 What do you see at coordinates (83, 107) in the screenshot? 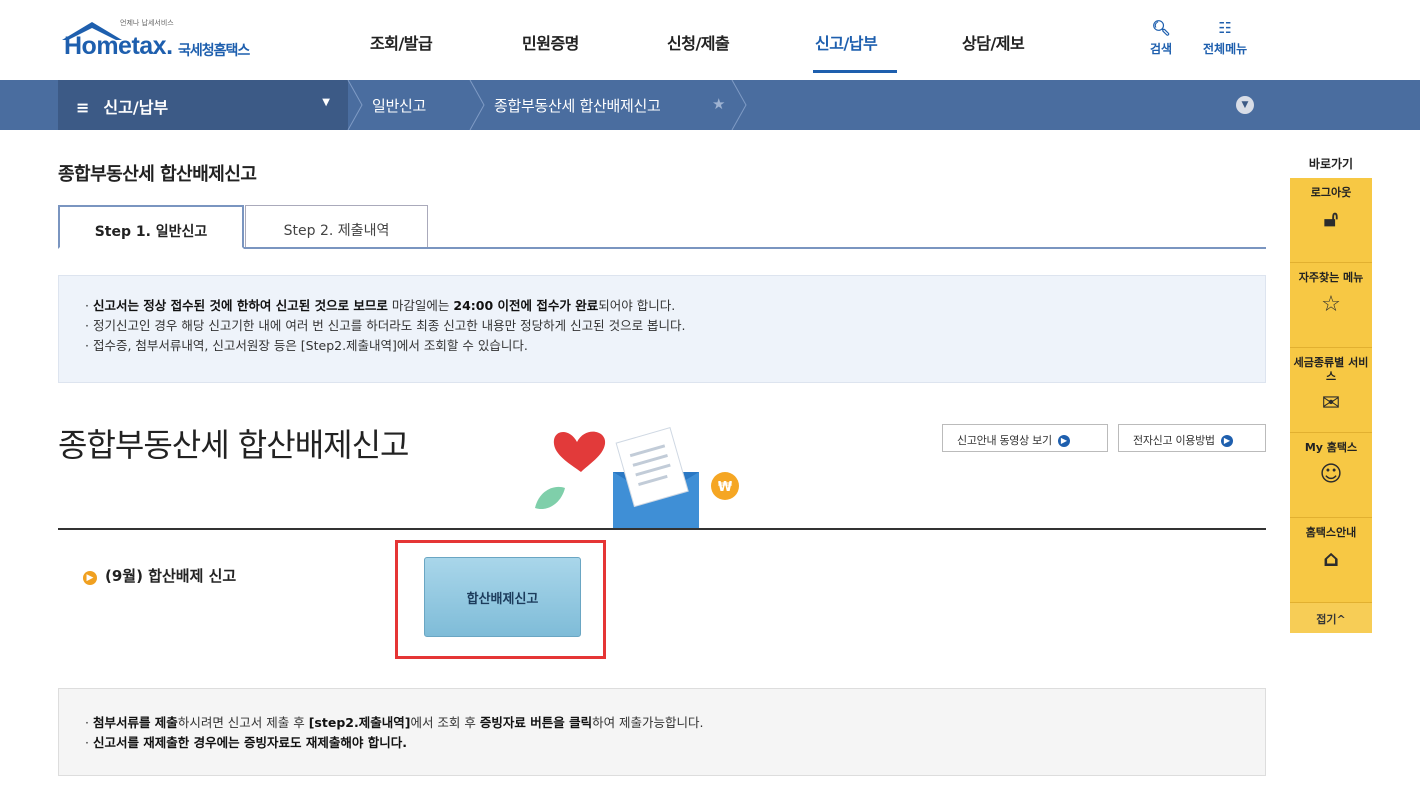
I see `hamburger-icon: ≡` at bounding box center [83, 107].